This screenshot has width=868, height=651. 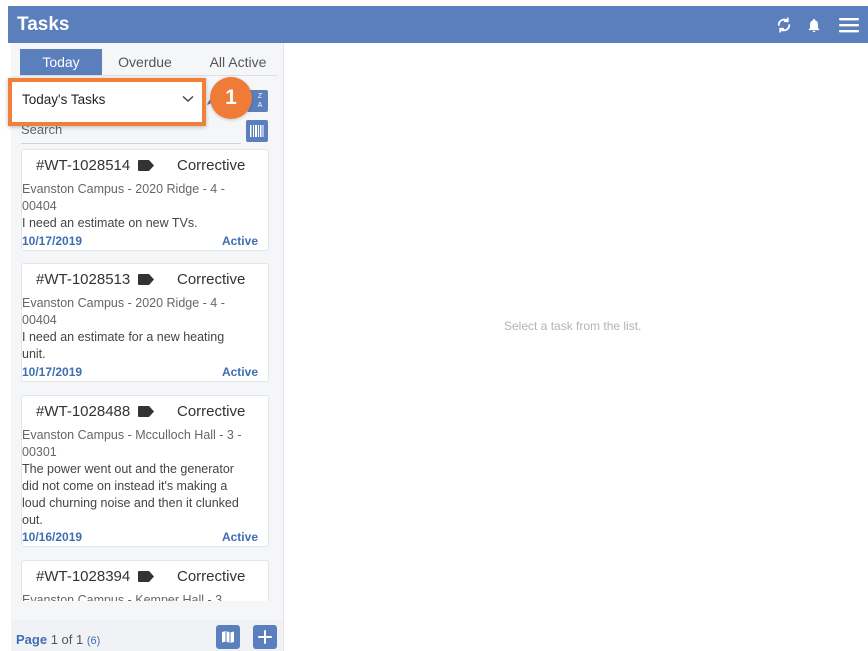 What do you see at coordinates (67, 639) in the screenshot?
I see `page-info: 1 of 1` at bounding box center [67, 639].